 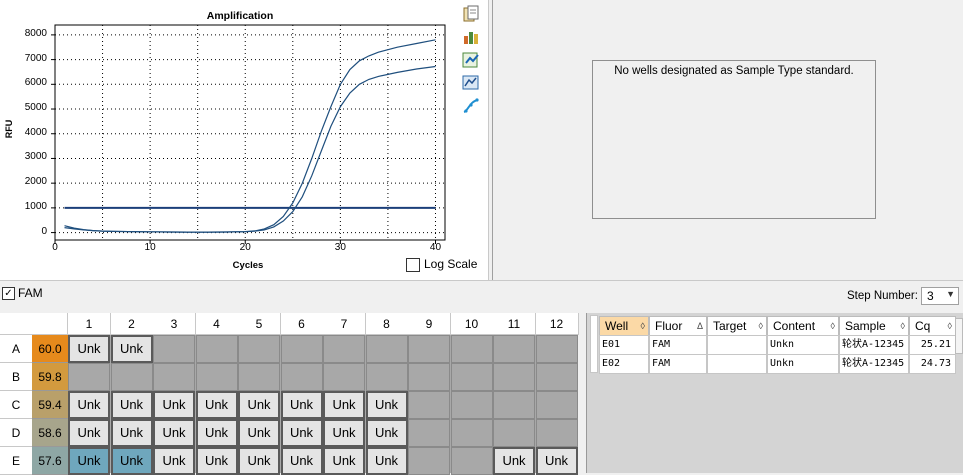 I want to click on column-header-well: Well ◊, so click(x=624, y=326).